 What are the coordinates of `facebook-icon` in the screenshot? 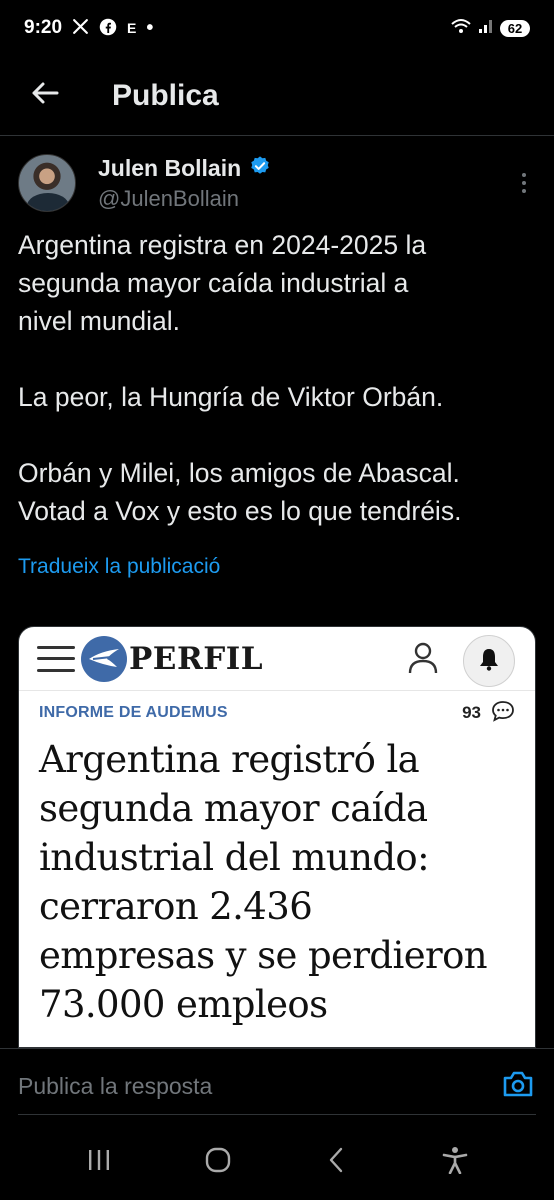 It's located at (108, 28).